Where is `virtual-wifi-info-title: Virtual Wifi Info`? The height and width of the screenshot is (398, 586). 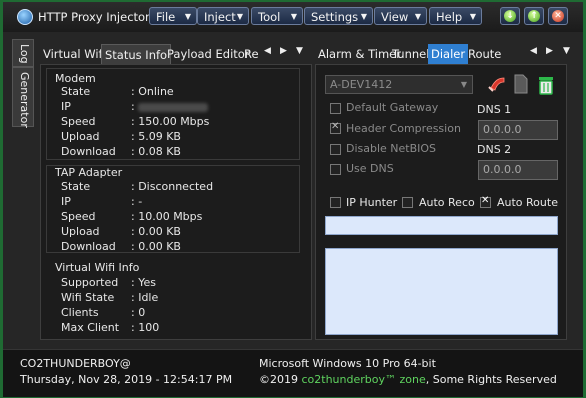 virtual-wifi-info-title: Virtual Wifi Info is located at coordinates (97, 267).